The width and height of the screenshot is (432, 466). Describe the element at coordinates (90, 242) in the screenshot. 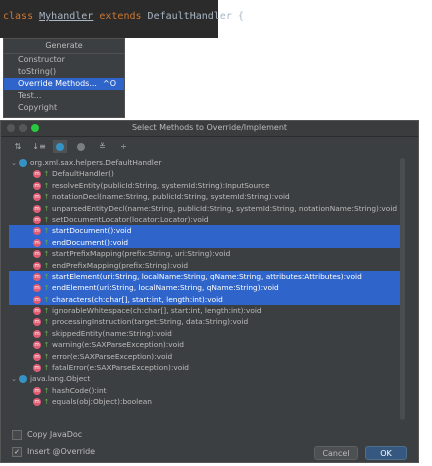

I see `method-label: endDocument():void` at that location.